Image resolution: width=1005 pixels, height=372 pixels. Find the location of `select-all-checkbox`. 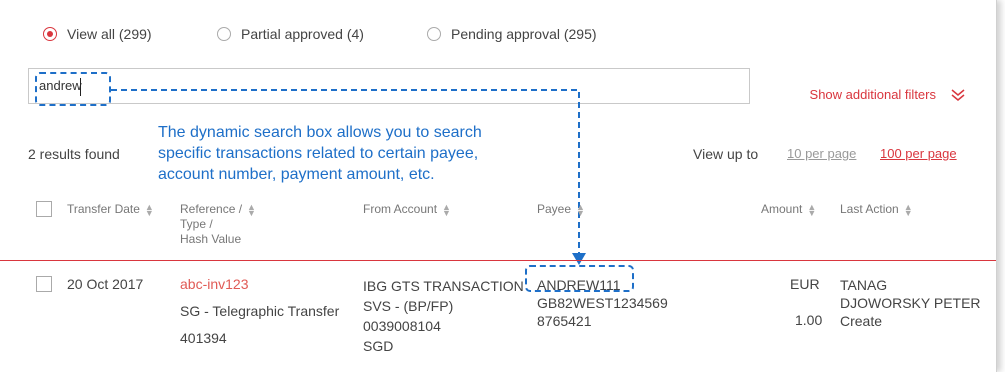

select-all-checkbox is located at coordinates (44, 209).